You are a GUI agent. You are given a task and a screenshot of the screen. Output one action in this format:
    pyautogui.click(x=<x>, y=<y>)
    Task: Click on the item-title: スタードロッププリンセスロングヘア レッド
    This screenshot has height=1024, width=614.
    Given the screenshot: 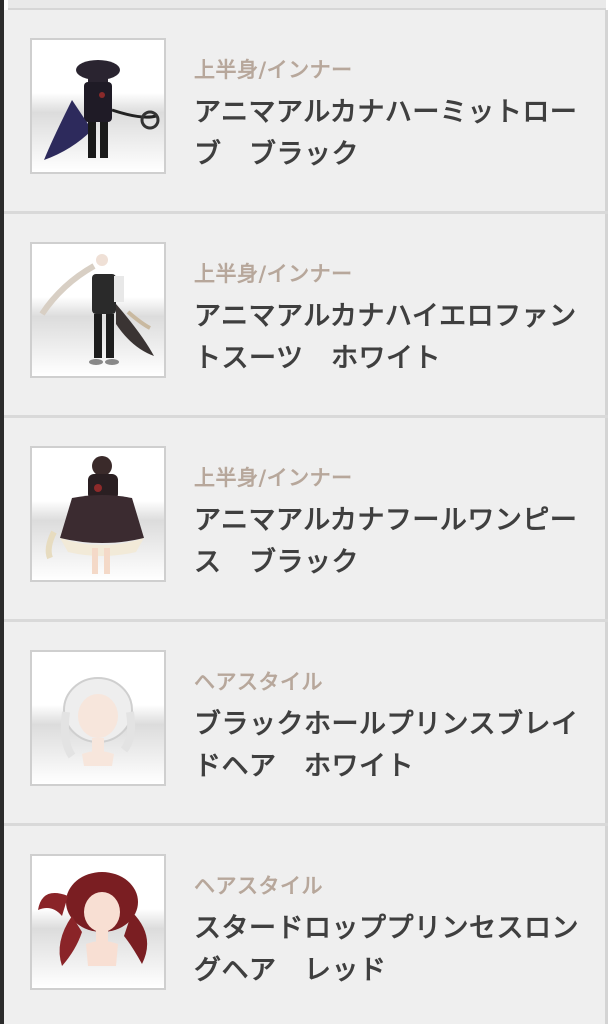 What is the action you would take?
    pyautogui.click(x=386, y=949)
    